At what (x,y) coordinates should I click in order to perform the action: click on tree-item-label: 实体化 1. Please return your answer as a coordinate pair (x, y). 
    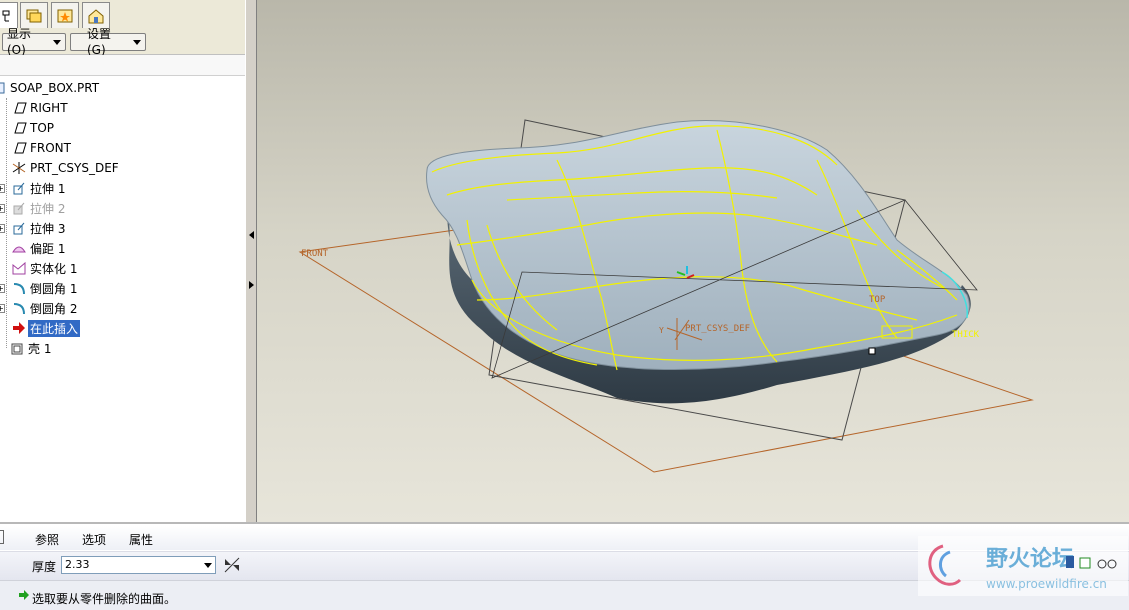
    Looking at the image, I should click on (54, 268).